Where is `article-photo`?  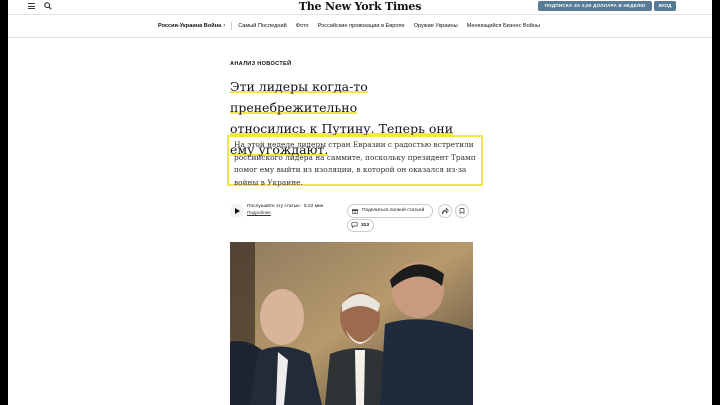
article-photo is located at coordinates (351, 323).